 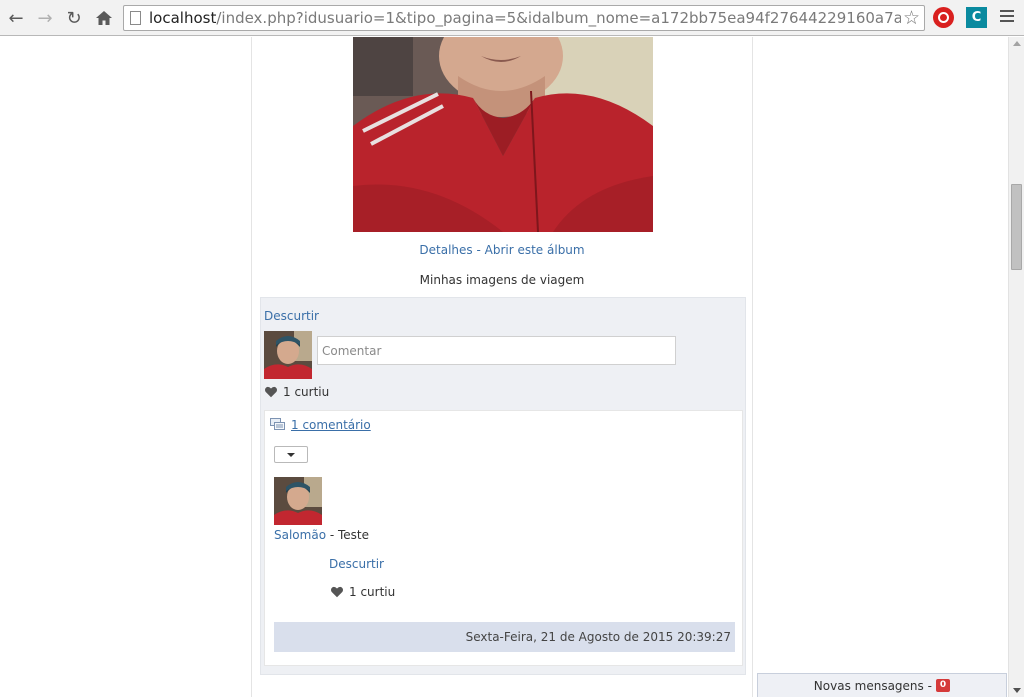 I want to click on album-description: Minhas imagens de viagem, so click(x=502, y=280).